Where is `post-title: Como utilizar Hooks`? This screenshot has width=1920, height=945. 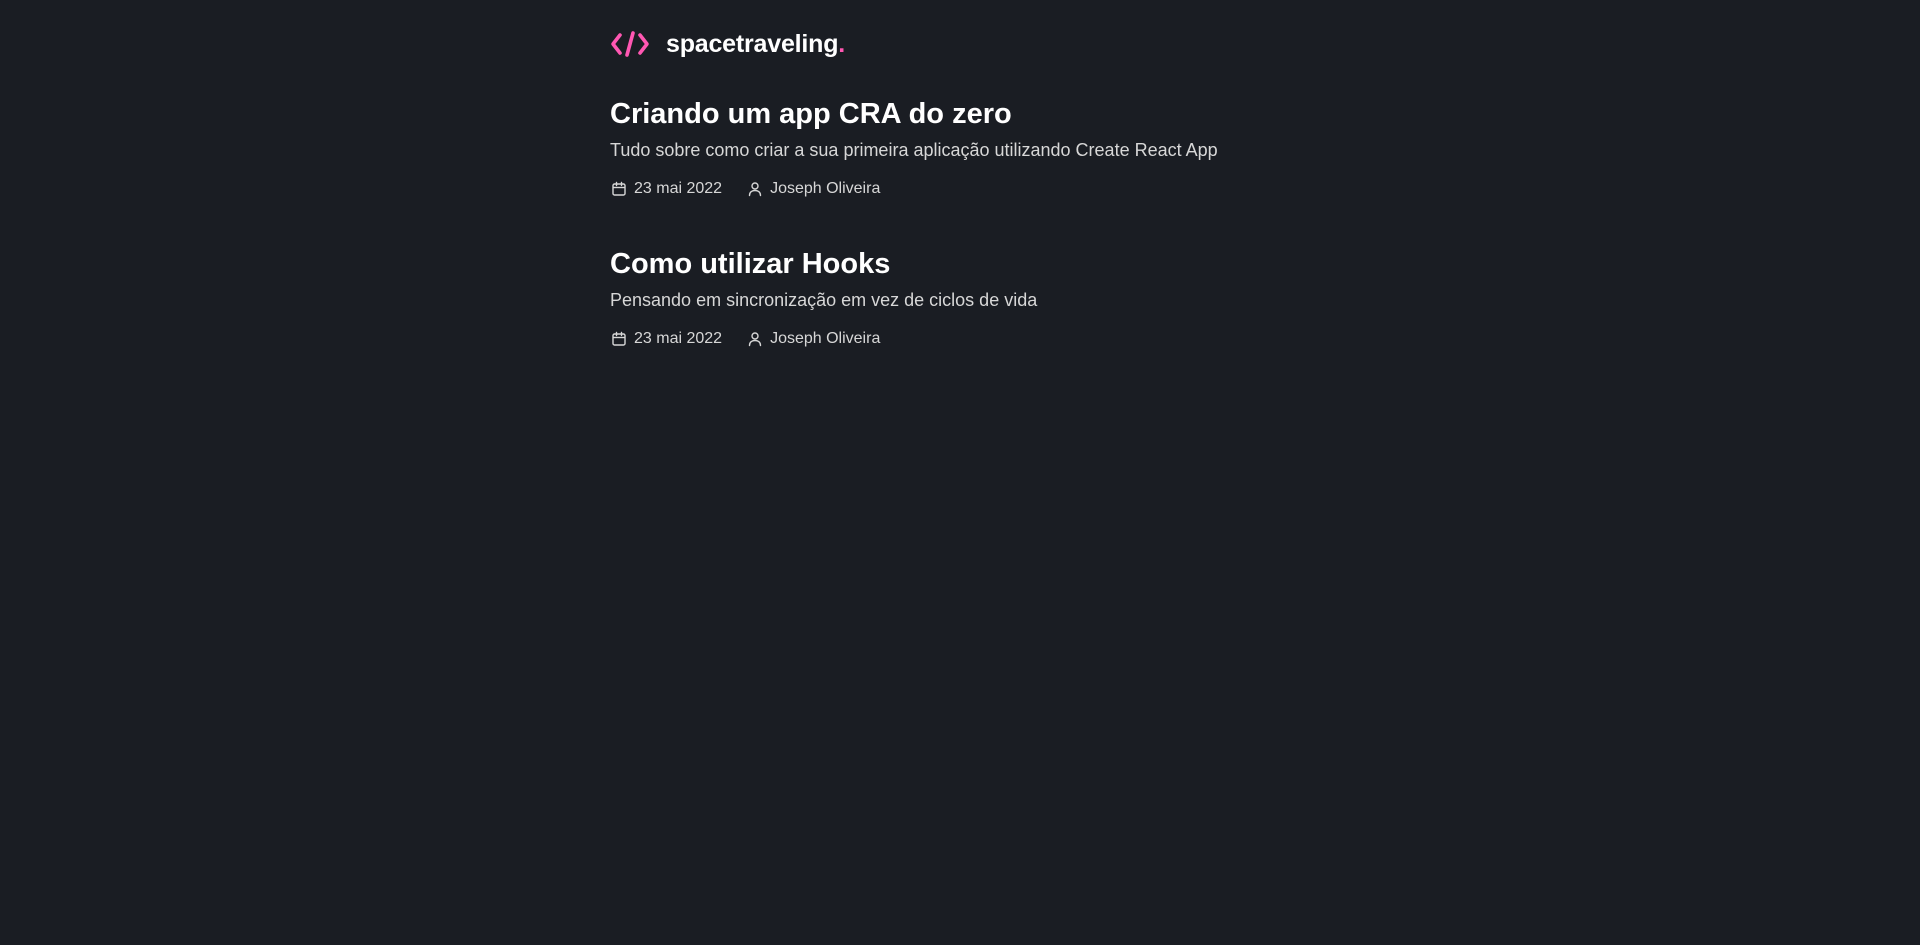
post-title: Como utilizar Hooks is located at coordinates (970, 264).